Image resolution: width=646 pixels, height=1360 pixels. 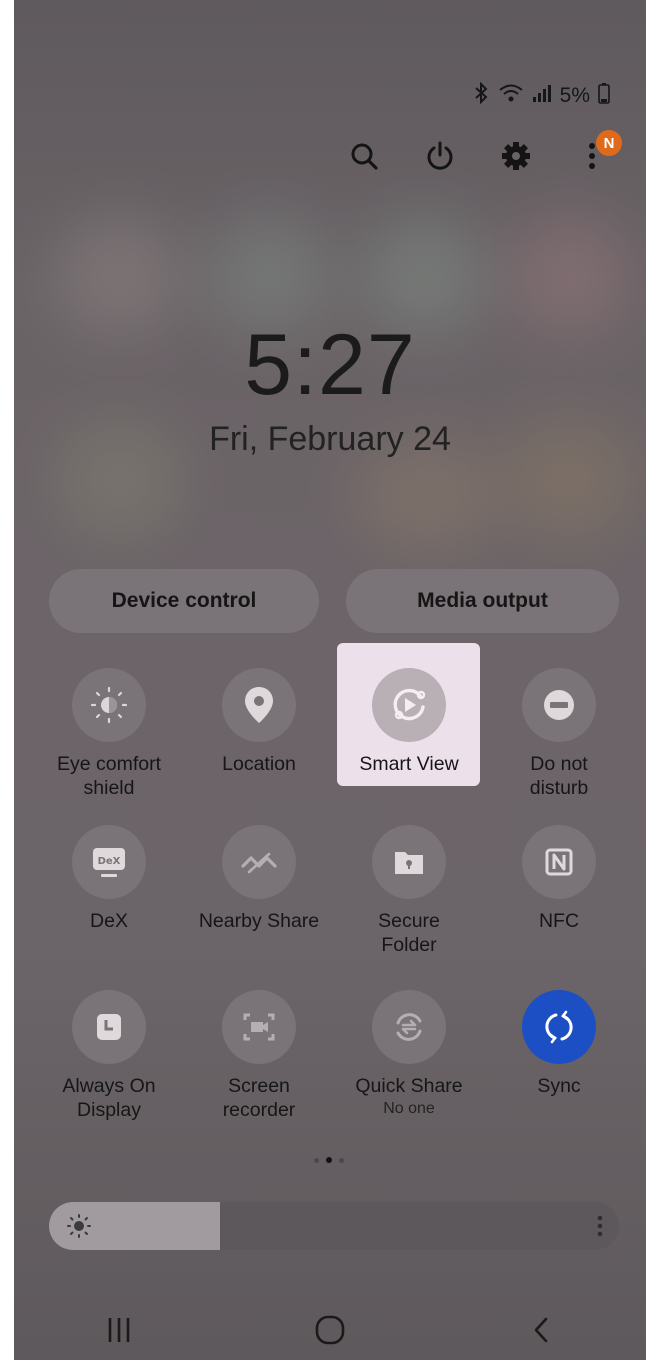 I want to click on tile-label: Sync, so click(x=559, y=1086).